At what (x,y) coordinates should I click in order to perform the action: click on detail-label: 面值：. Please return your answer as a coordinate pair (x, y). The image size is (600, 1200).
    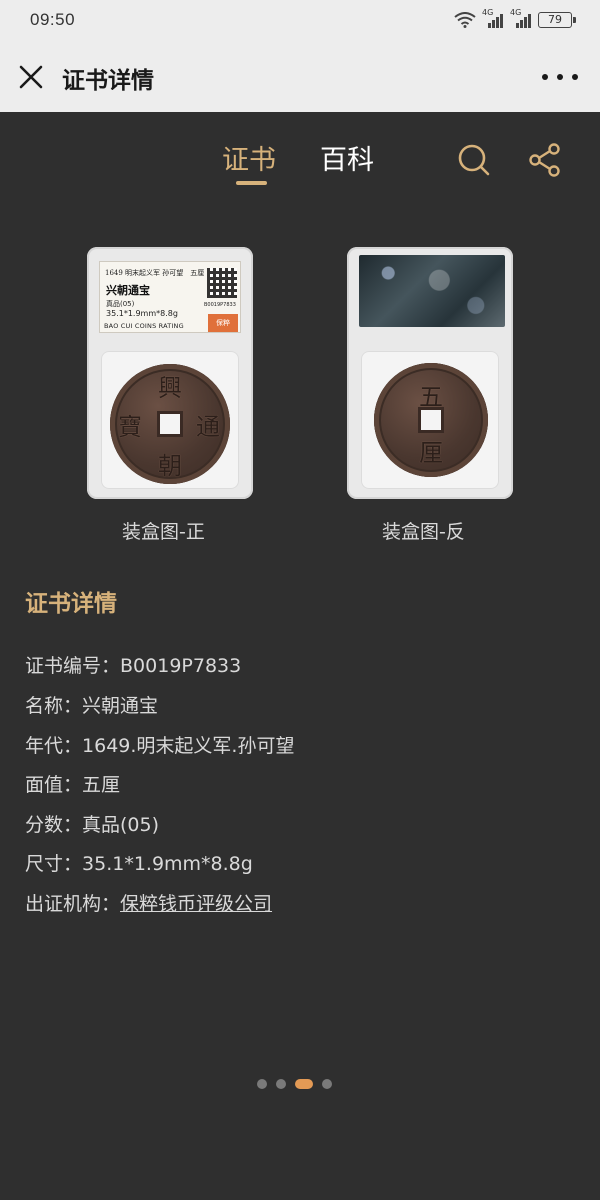
    Looking at the image, I should click on (54, 785).